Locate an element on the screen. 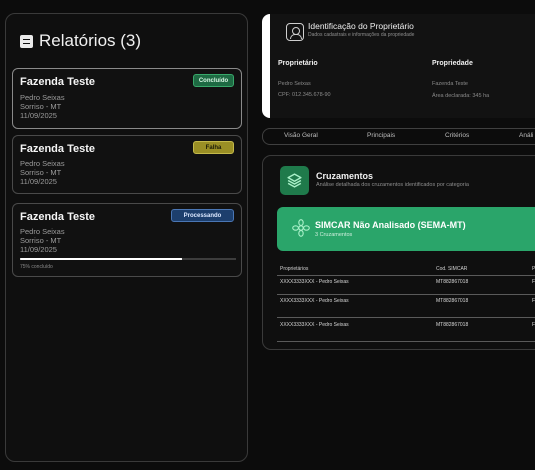 The width and height of the screenshot is (535, 470). tab-principais: Principais is located at coordinates (381, 135).